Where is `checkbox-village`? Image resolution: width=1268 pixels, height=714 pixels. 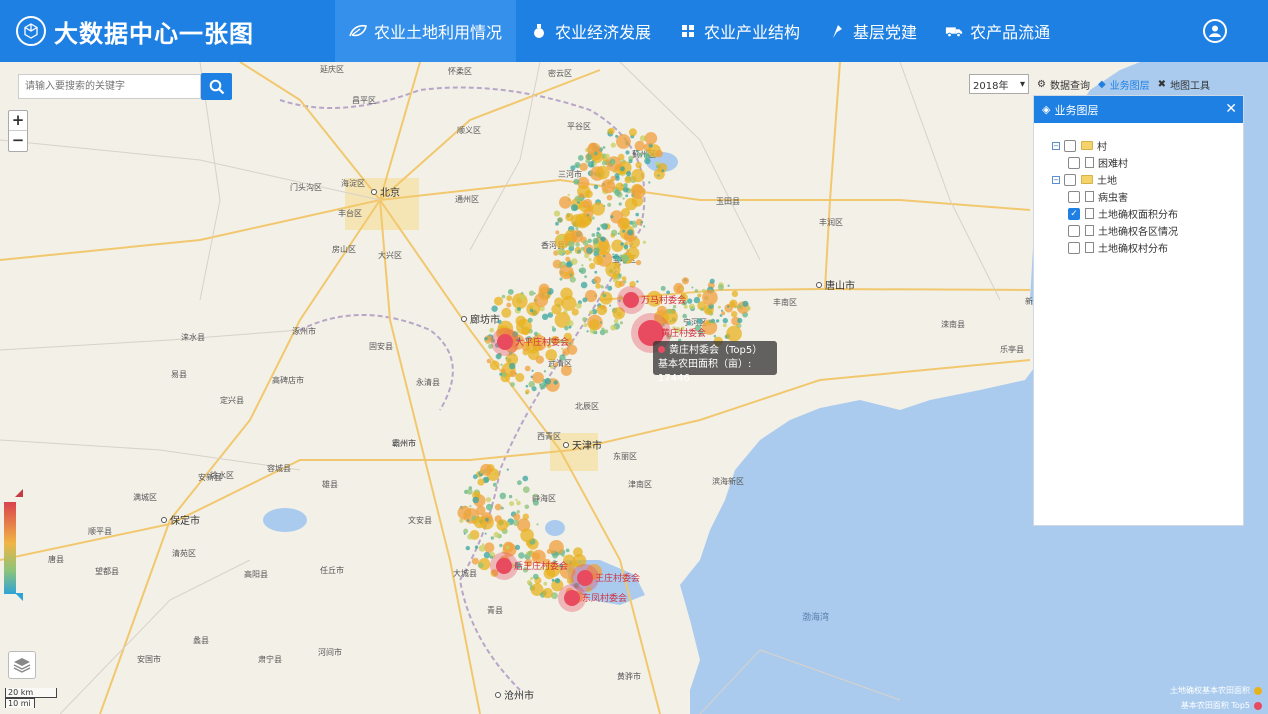 checkbox-village is located at coordinates (1070, 145).